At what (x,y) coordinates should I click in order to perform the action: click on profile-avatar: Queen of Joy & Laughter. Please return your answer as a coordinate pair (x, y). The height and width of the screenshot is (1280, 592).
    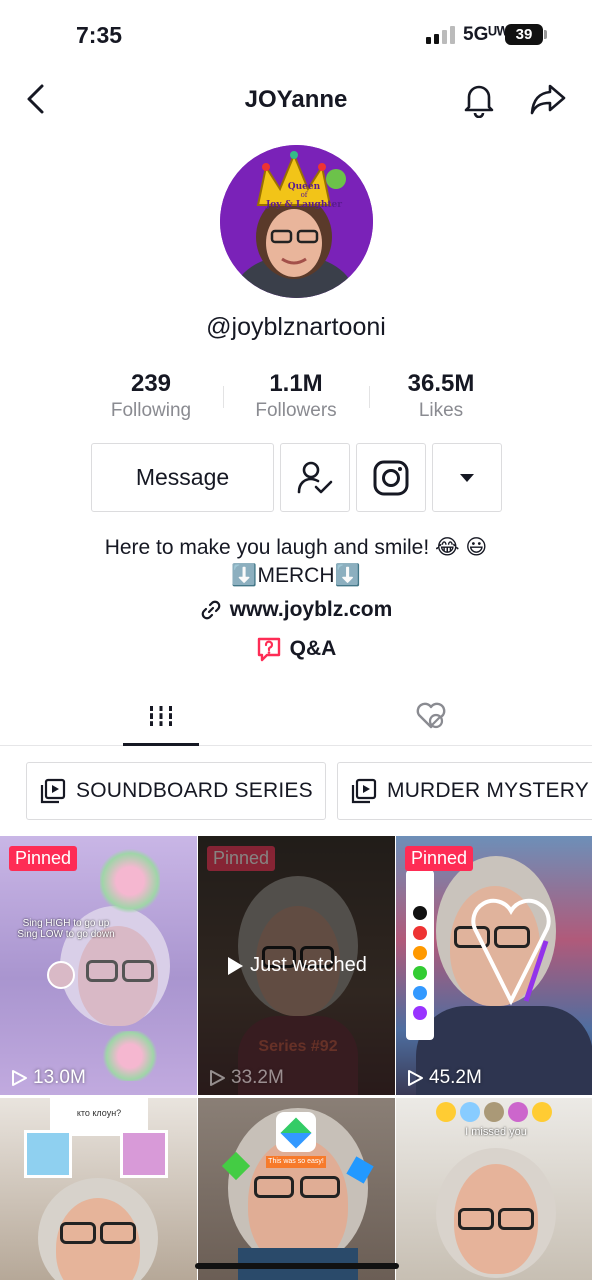
    Looking at the image, I should click on (296, 221).